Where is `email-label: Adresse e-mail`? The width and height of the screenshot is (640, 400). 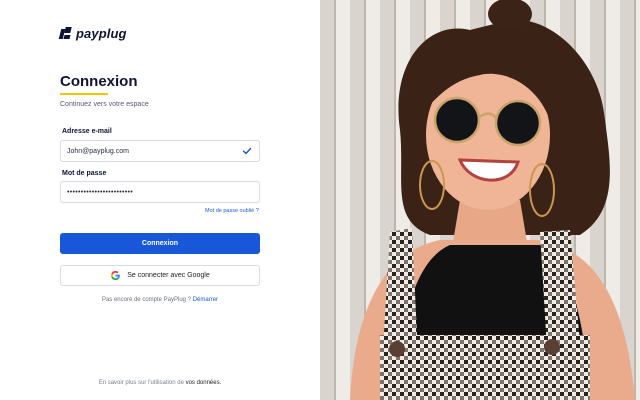 email-label: Adresse e-mail is located at coordinates (87, 131).